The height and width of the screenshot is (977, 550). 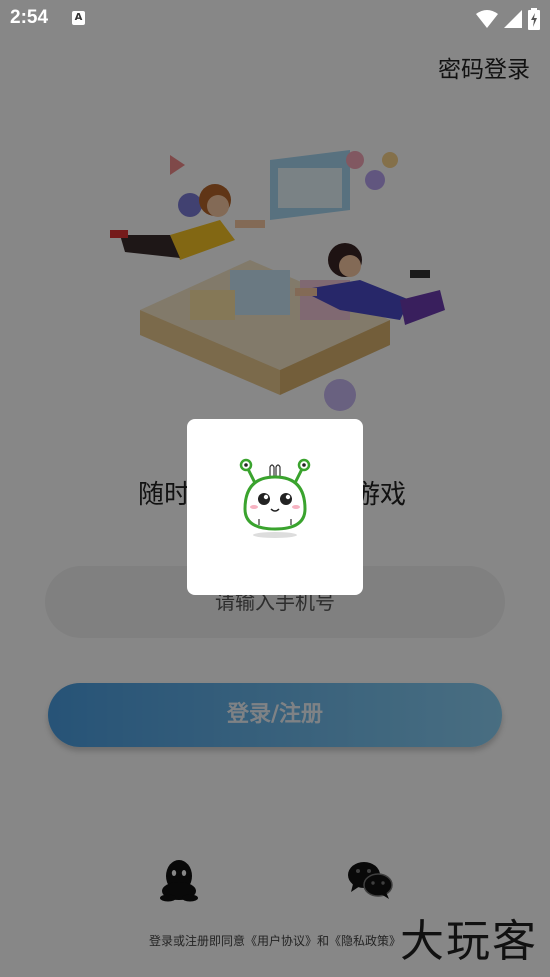 I want to click on notification-a-icon: A, so click(x=78, y=18).